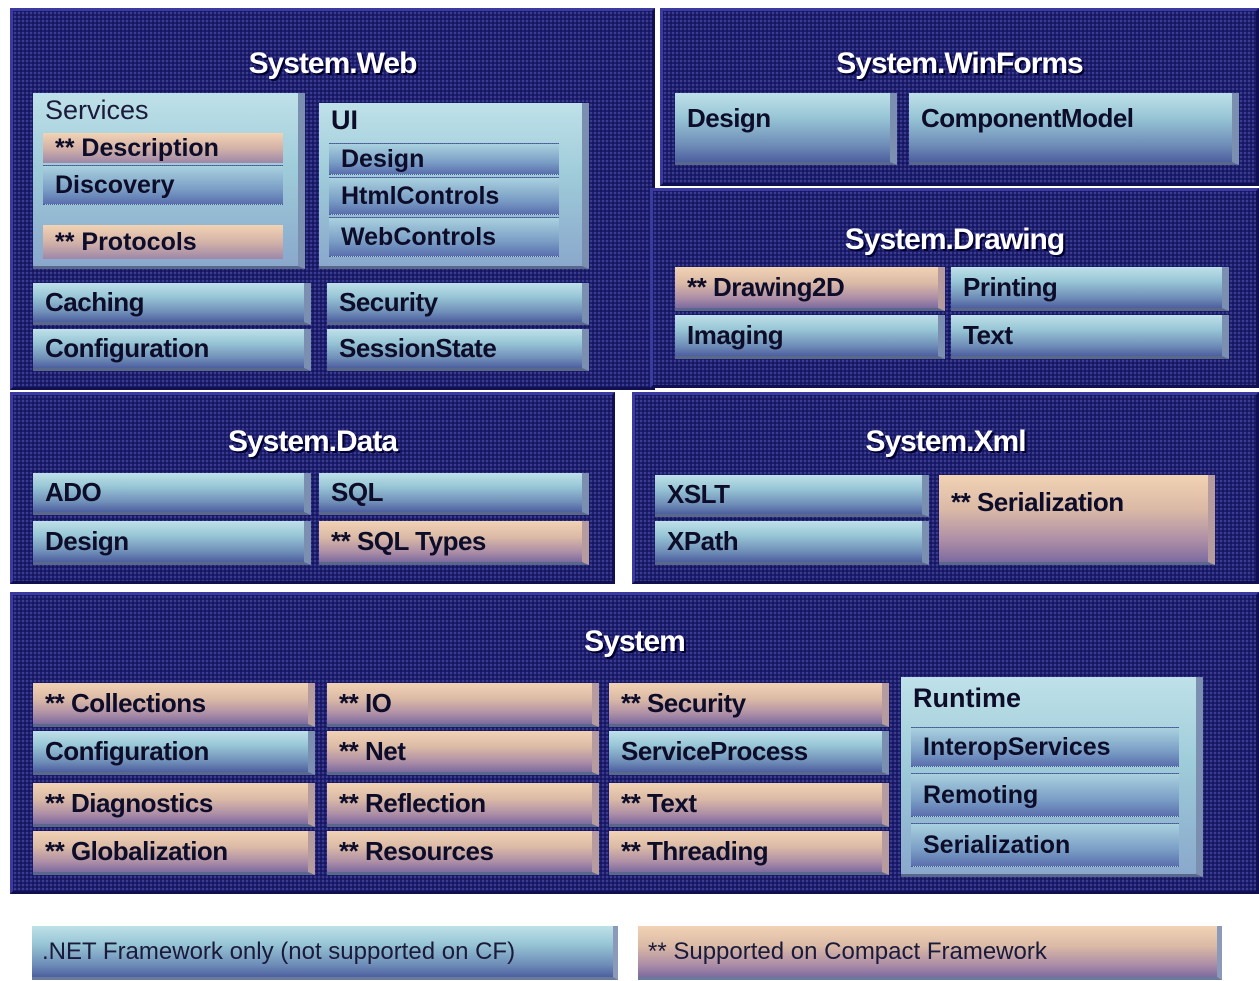 The width and height of the screenshot is (1259, 981). I want to click on system-xml-title: System.Xml, so click(945, 441).